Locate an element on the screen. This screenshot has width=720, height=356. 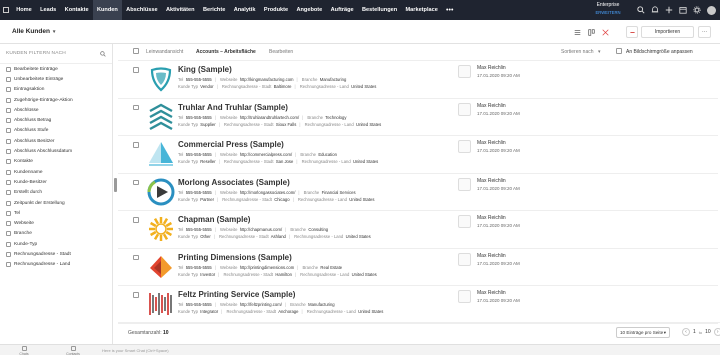
canvas-view-icon is located at coordinates (605, 32).